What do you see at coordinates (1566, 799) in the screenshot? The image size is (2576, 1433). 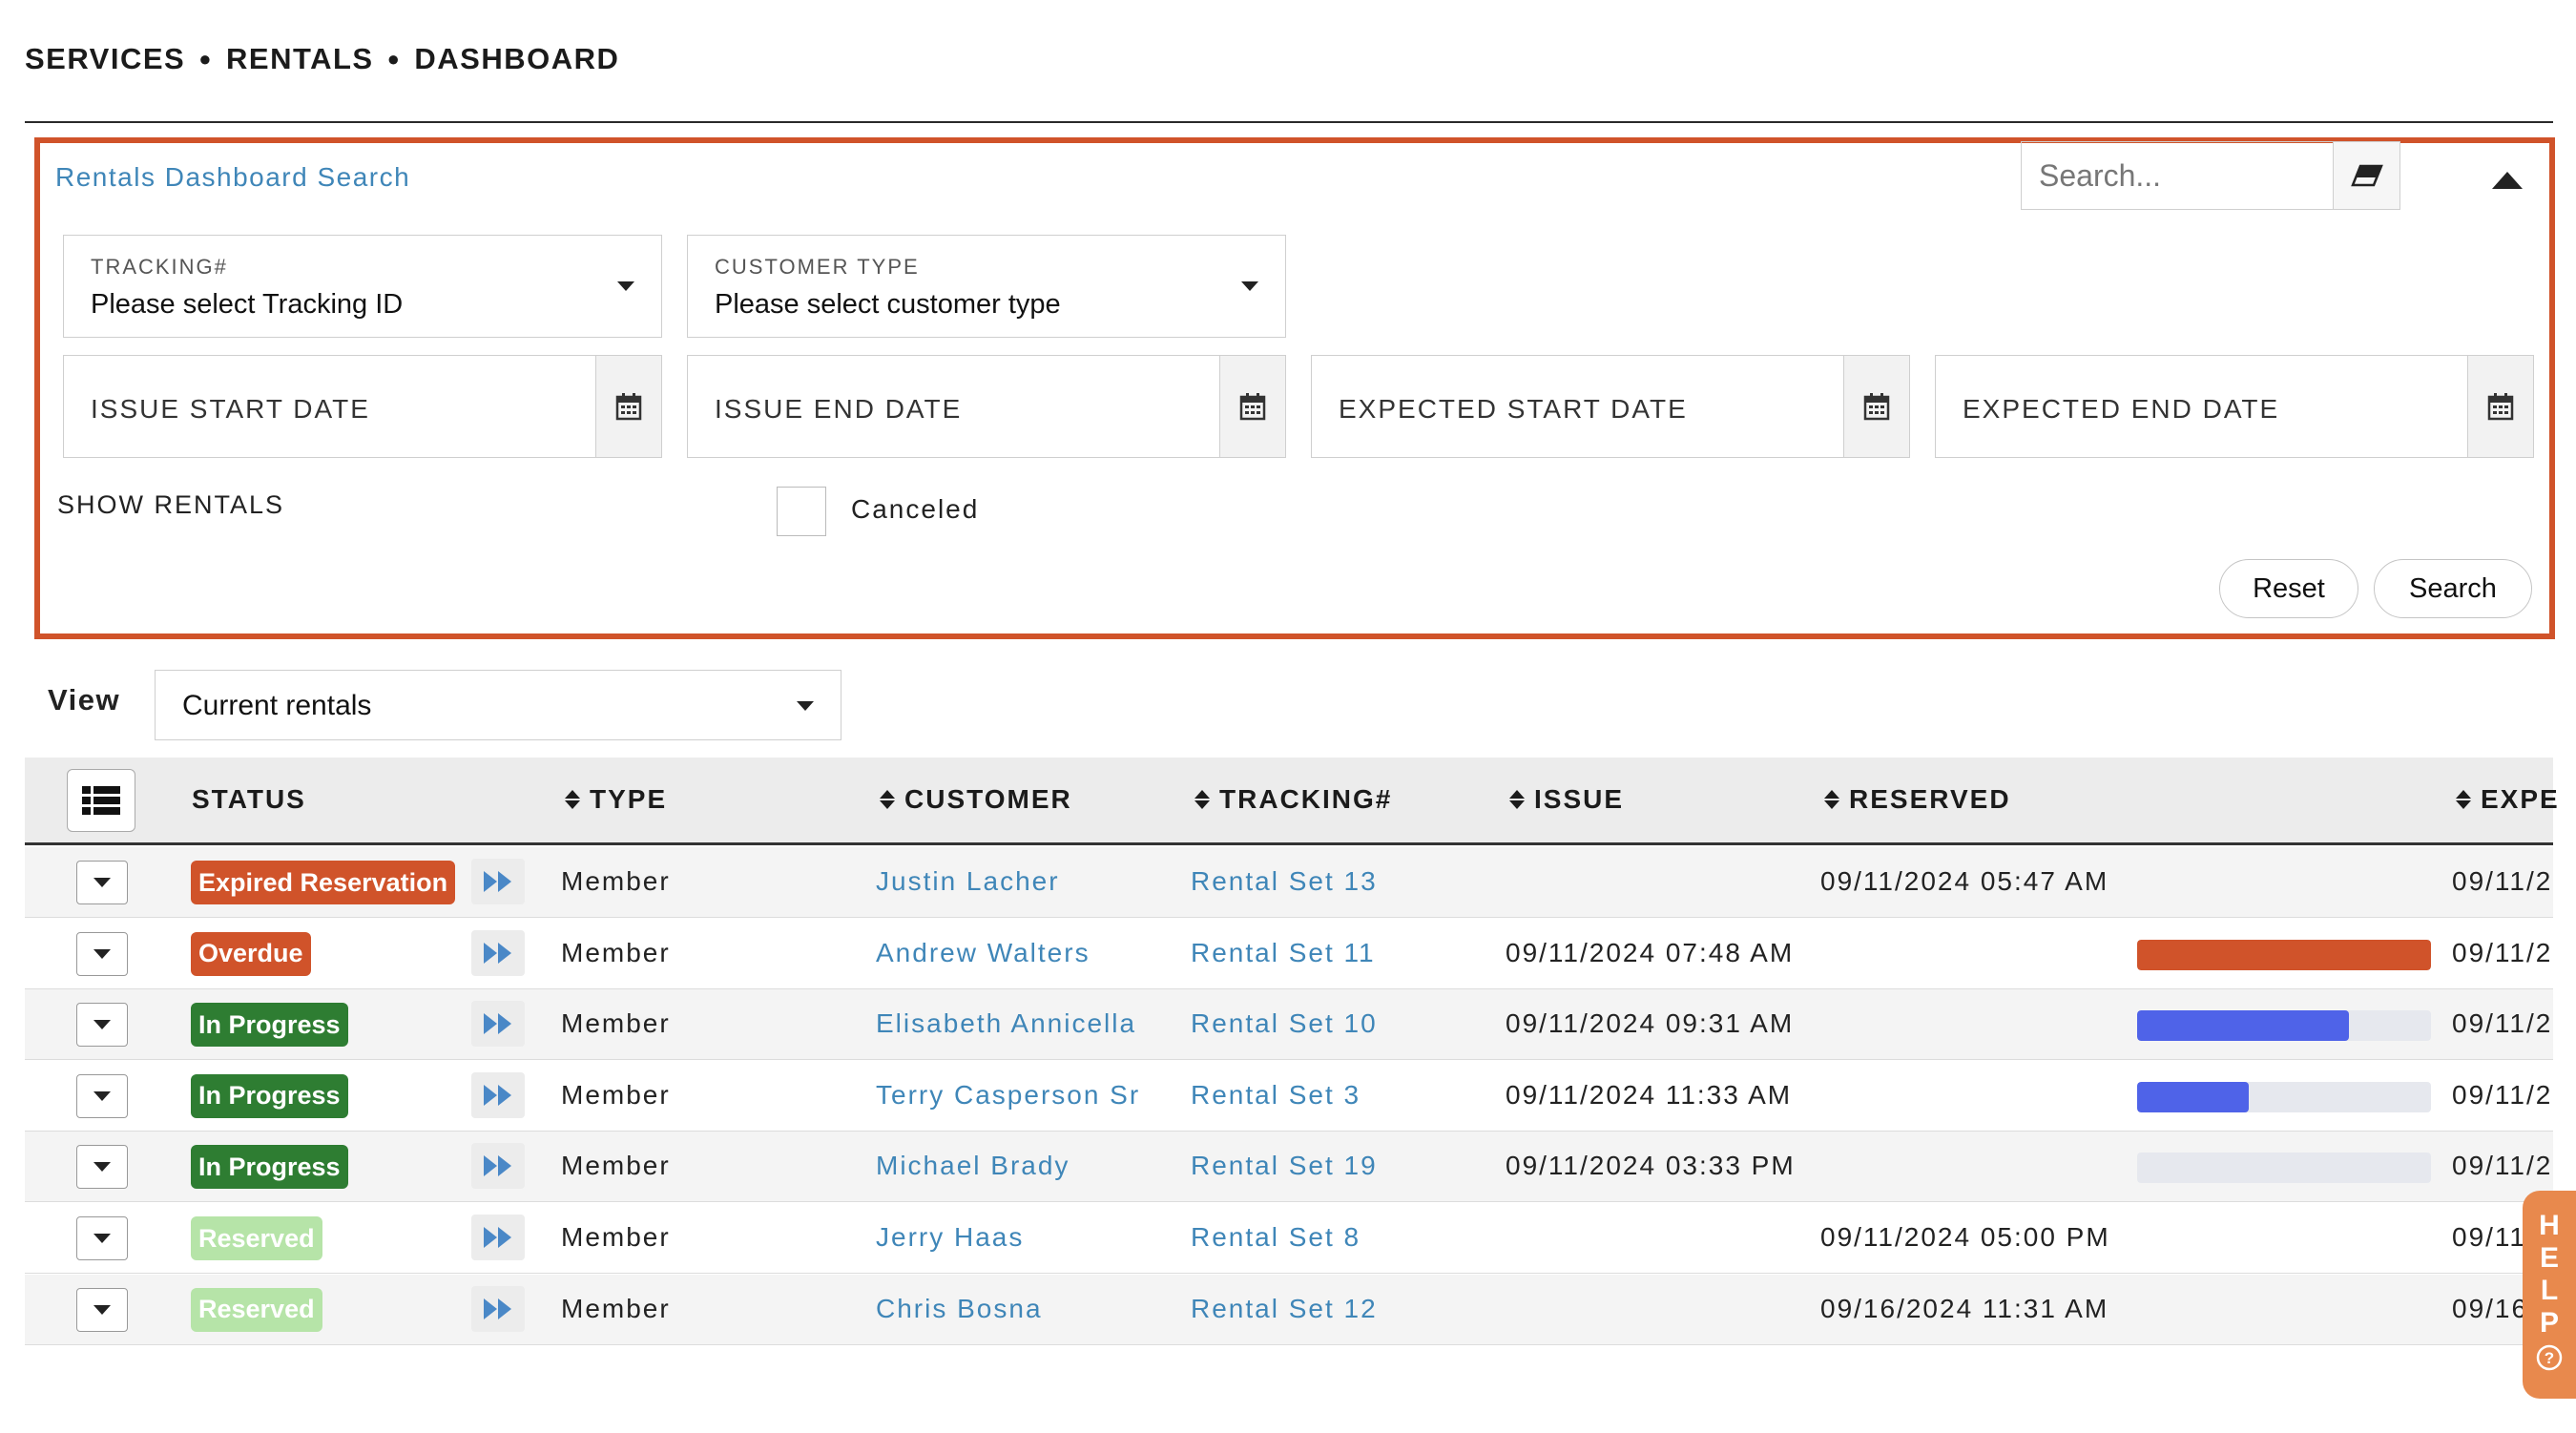 I see `column-header-issue: ISSUE` at bounding box center [1566, 799].